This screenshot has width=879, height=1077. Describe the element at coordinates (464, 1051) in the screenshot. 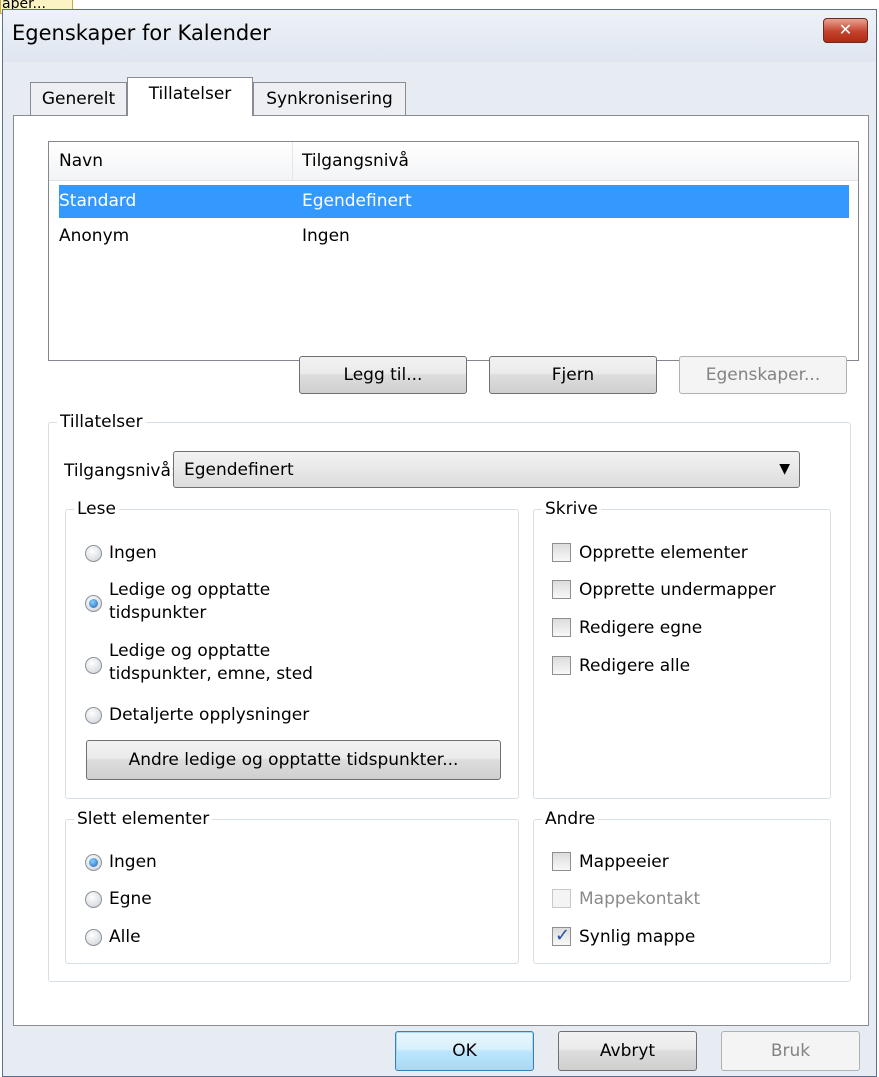

I see `ok-button: OK` at that location.